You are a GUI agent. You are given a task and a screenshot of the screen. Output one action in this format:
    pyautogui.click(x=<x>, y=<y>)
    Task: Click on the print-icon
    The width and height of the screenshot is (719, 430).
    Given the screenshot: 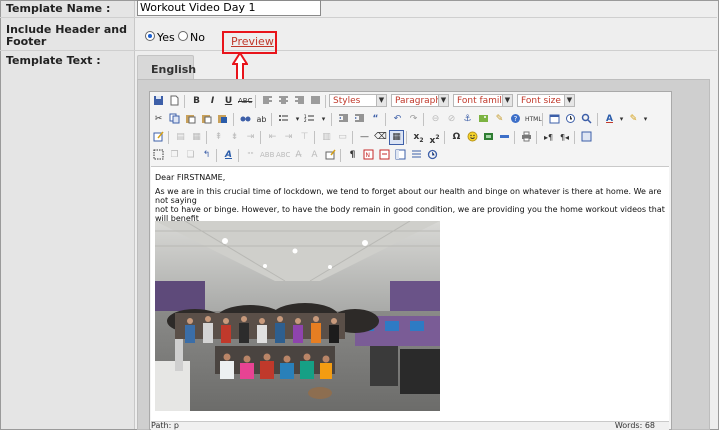 What is the action you would take?
    pyautogui.click(x=526, y=137)
    